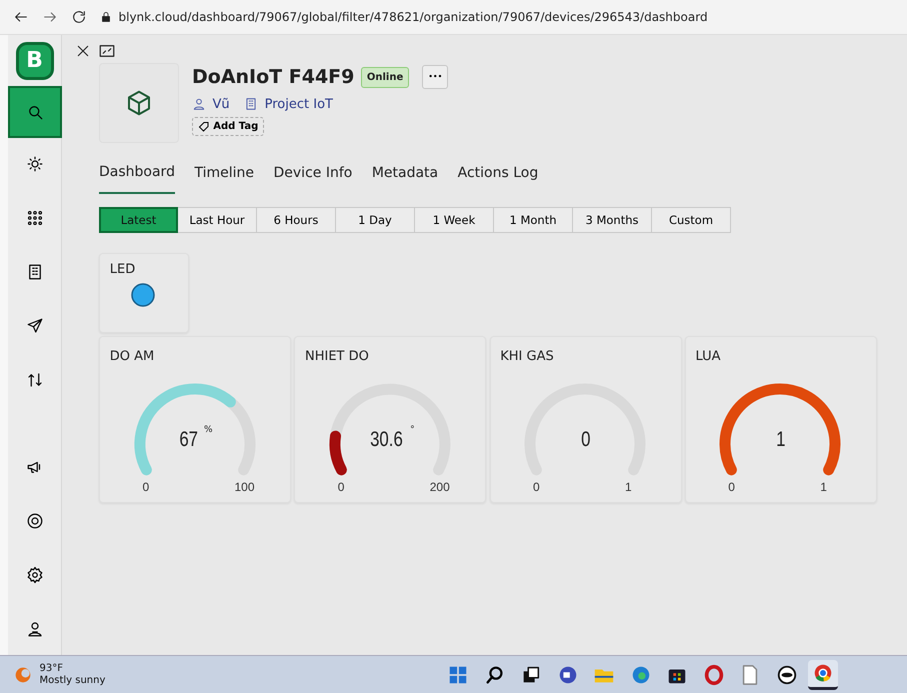 This screenshot has height=693, width=907. What do you see at coordinates (313, 178) in the screenshot?
I see `tab: Device Info` at bounding box center [313, 178].